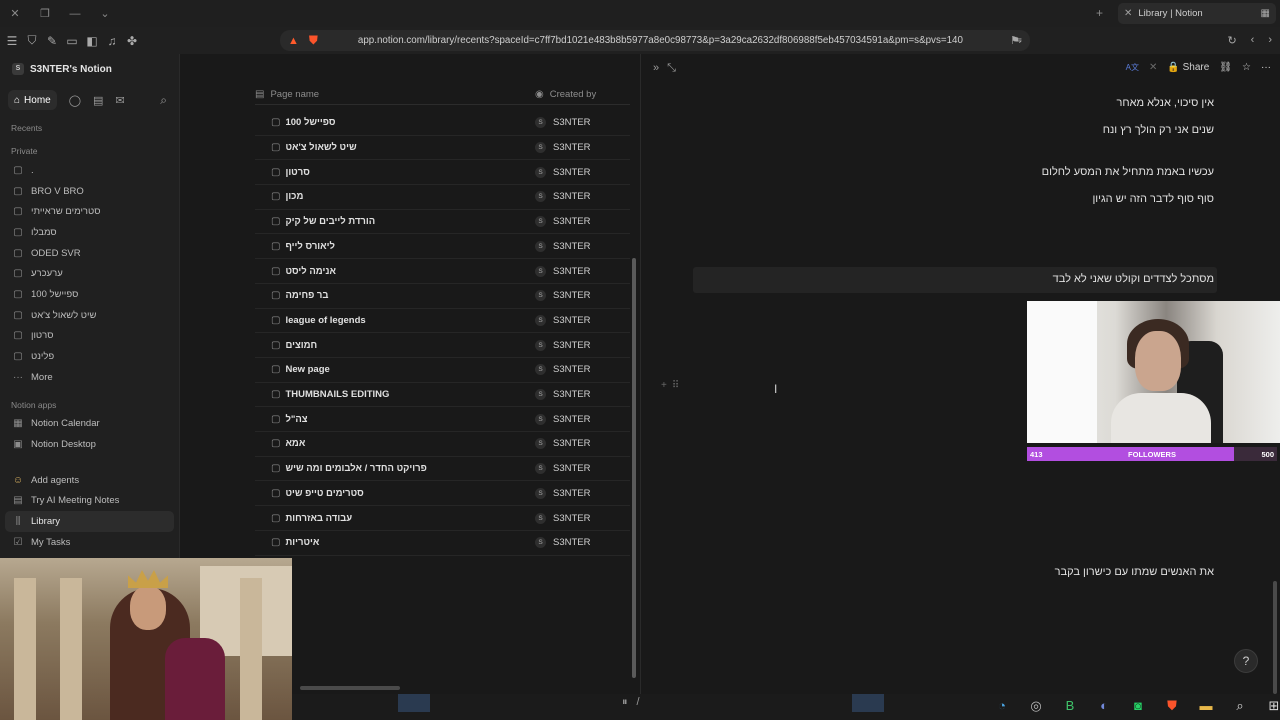 This screenshot has height=720, width=1280. What do you see at coordinates (1036, 706) in the screenshot?
I see `steam-icon: ◎` at bounding box center [1036, 706].